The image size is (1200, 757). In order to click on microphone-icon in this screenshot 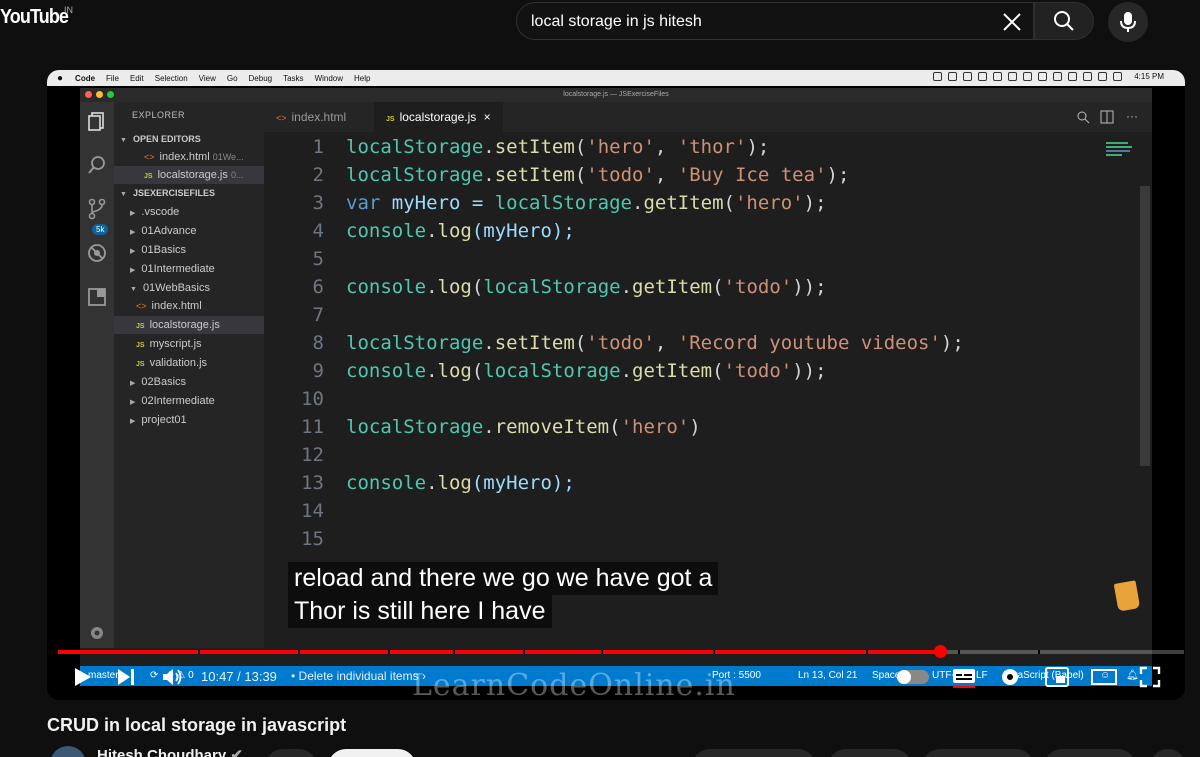, I will do `click(1128, 22)`.